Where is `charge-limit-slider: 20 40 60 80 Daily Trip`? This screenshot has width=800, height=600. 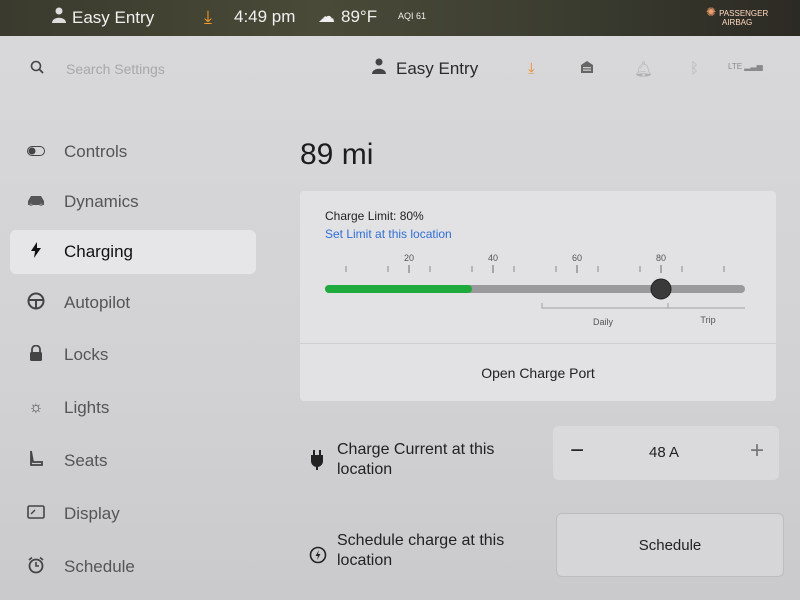 charge-limit-slider: 20 40 60 80 Daily Trip is located at coordinates (538, 291).